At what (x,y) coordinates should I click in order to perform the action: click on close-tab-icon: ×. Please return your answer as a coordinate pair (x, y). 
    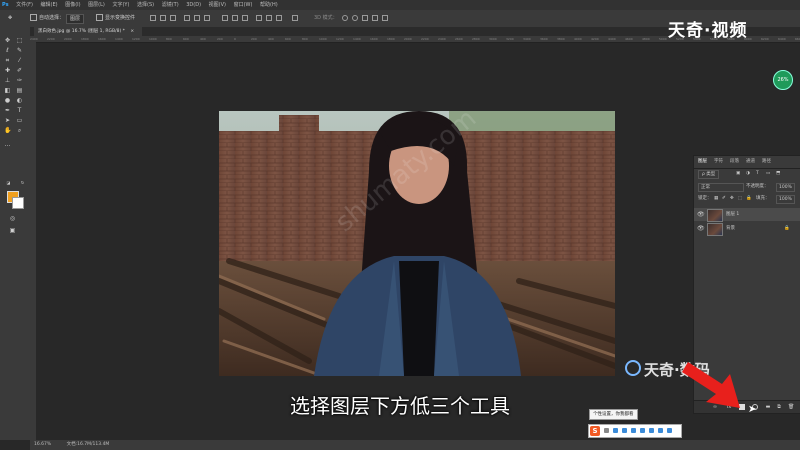
    Looking at the image, I should click on (132, 31).